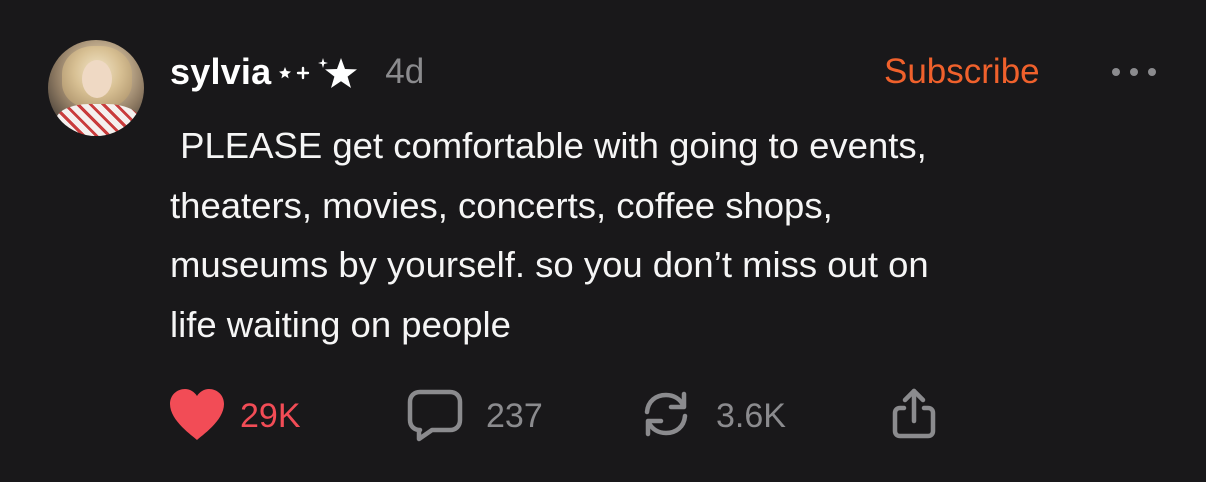  I want to click on comment-button: 237, so click(474, 416).